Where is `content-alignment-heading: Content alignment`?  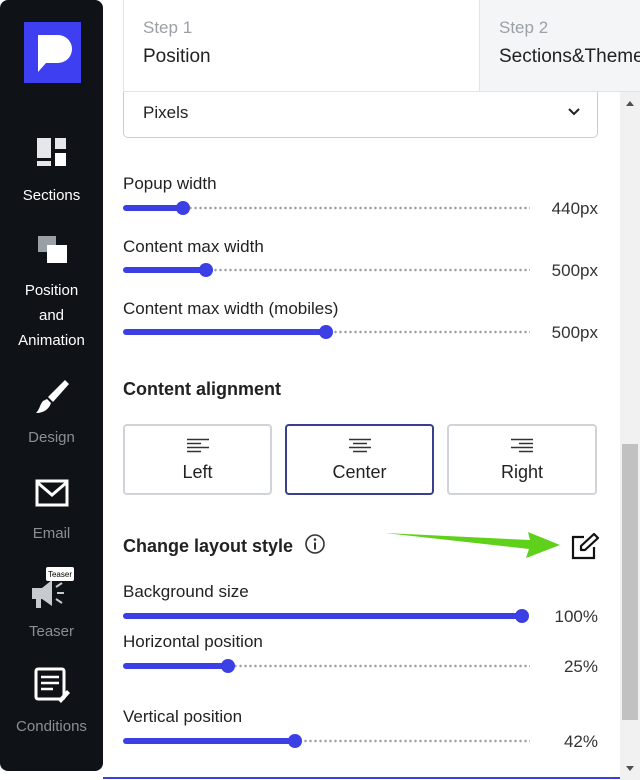
content-alignment-heading: Content alignment is located at coordinates (202, 389).